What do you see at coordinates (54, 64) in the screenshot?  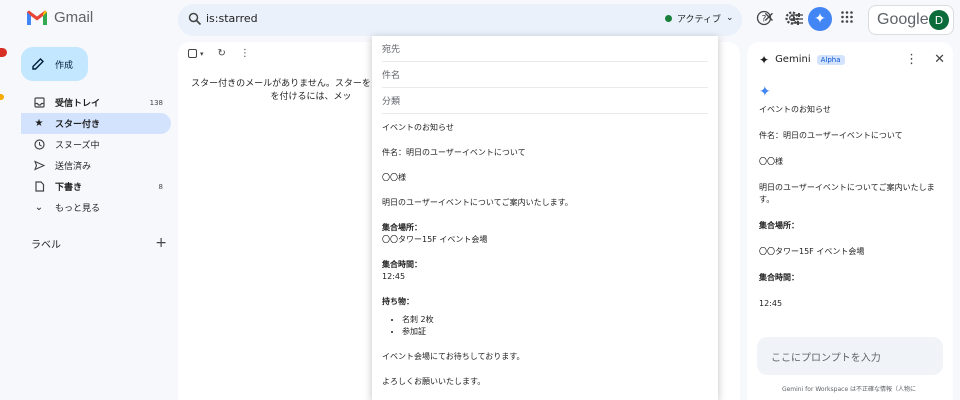 I see `compose-button: 作成` at bounding box center [54, 64].